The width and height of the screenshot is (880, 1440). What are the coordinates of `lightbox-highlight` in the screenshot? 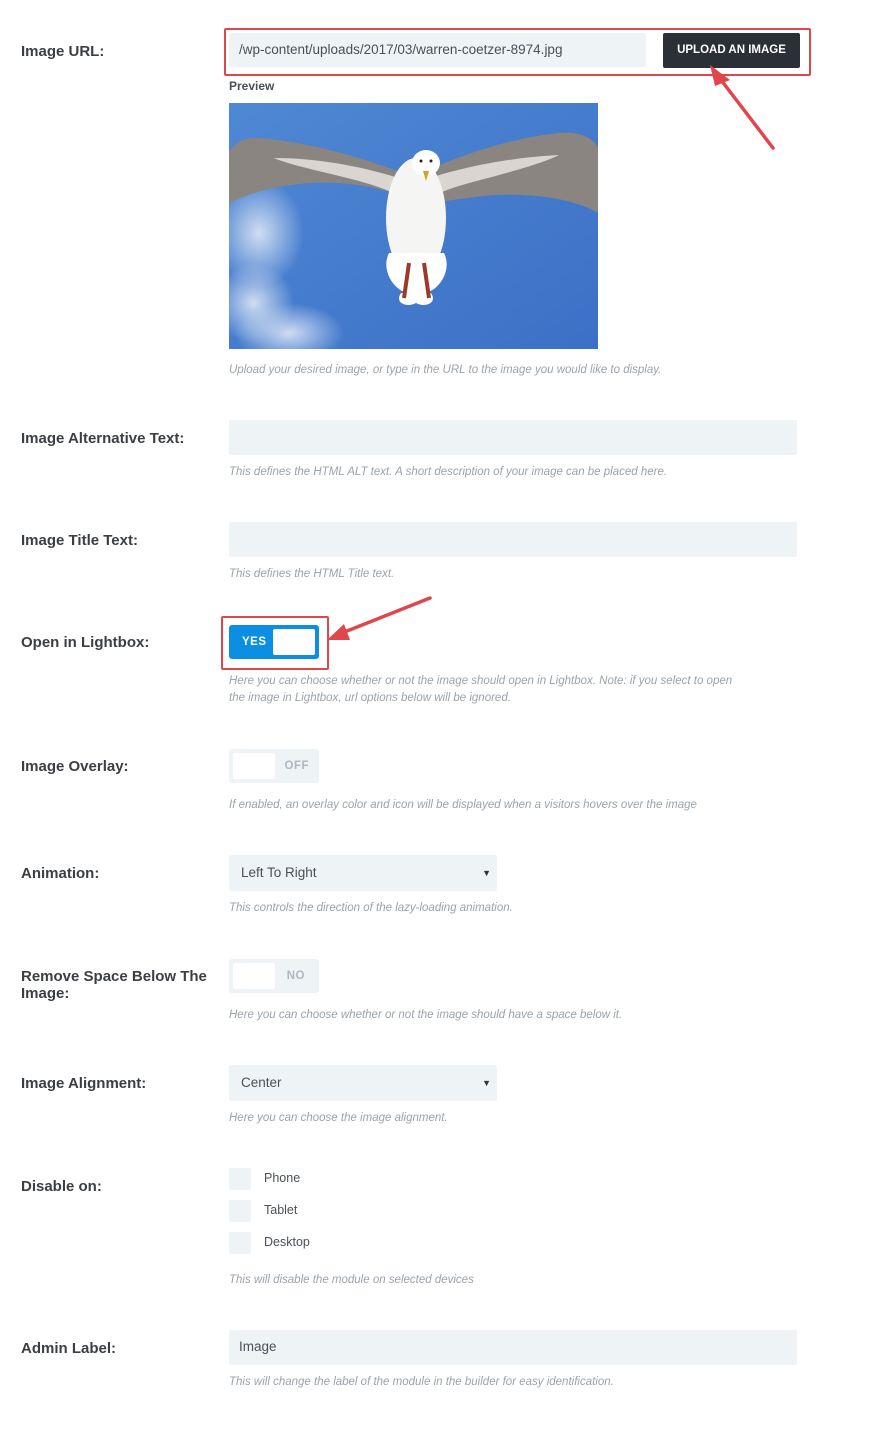 It's located at (275, 643).